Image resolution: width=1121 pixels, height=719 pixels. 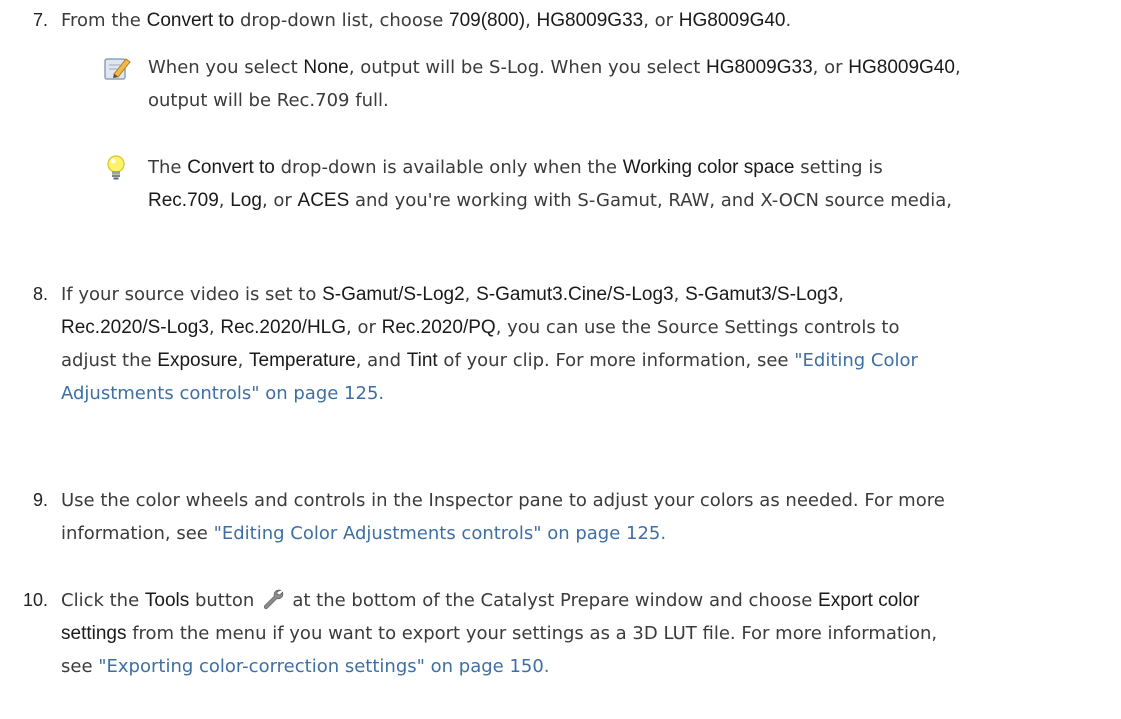 I want to click on ui-term: Rec.2020/PQ, so click(x=438, y=327).